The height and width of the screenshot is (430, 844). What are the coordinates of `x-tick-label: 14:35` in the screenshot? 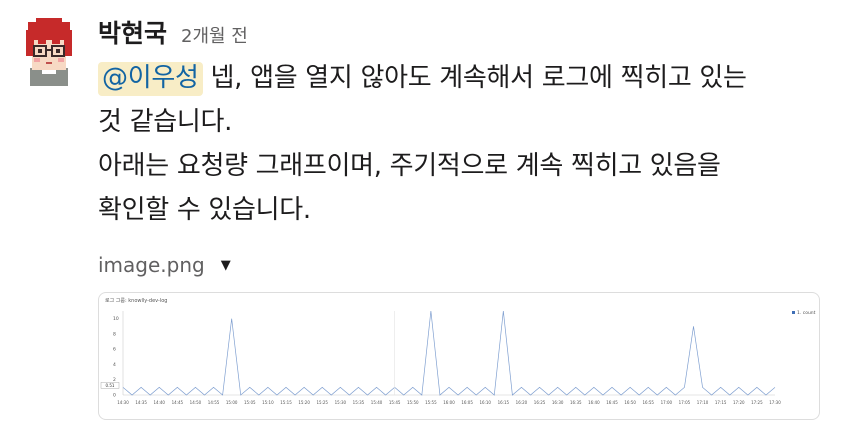 It's located at (141, 402).